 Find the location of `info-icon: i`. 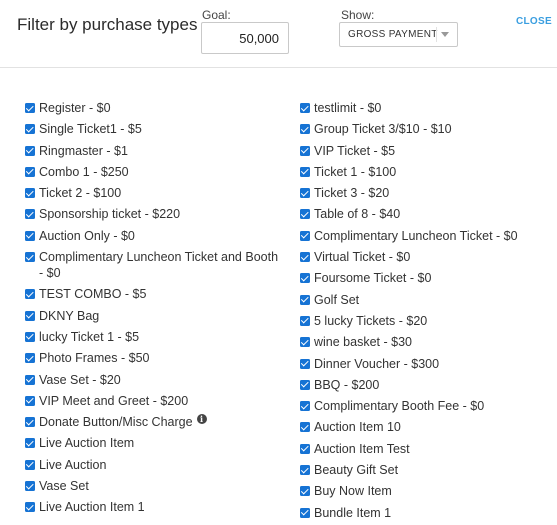

info-icon: i is located at coordinates (201, 419).